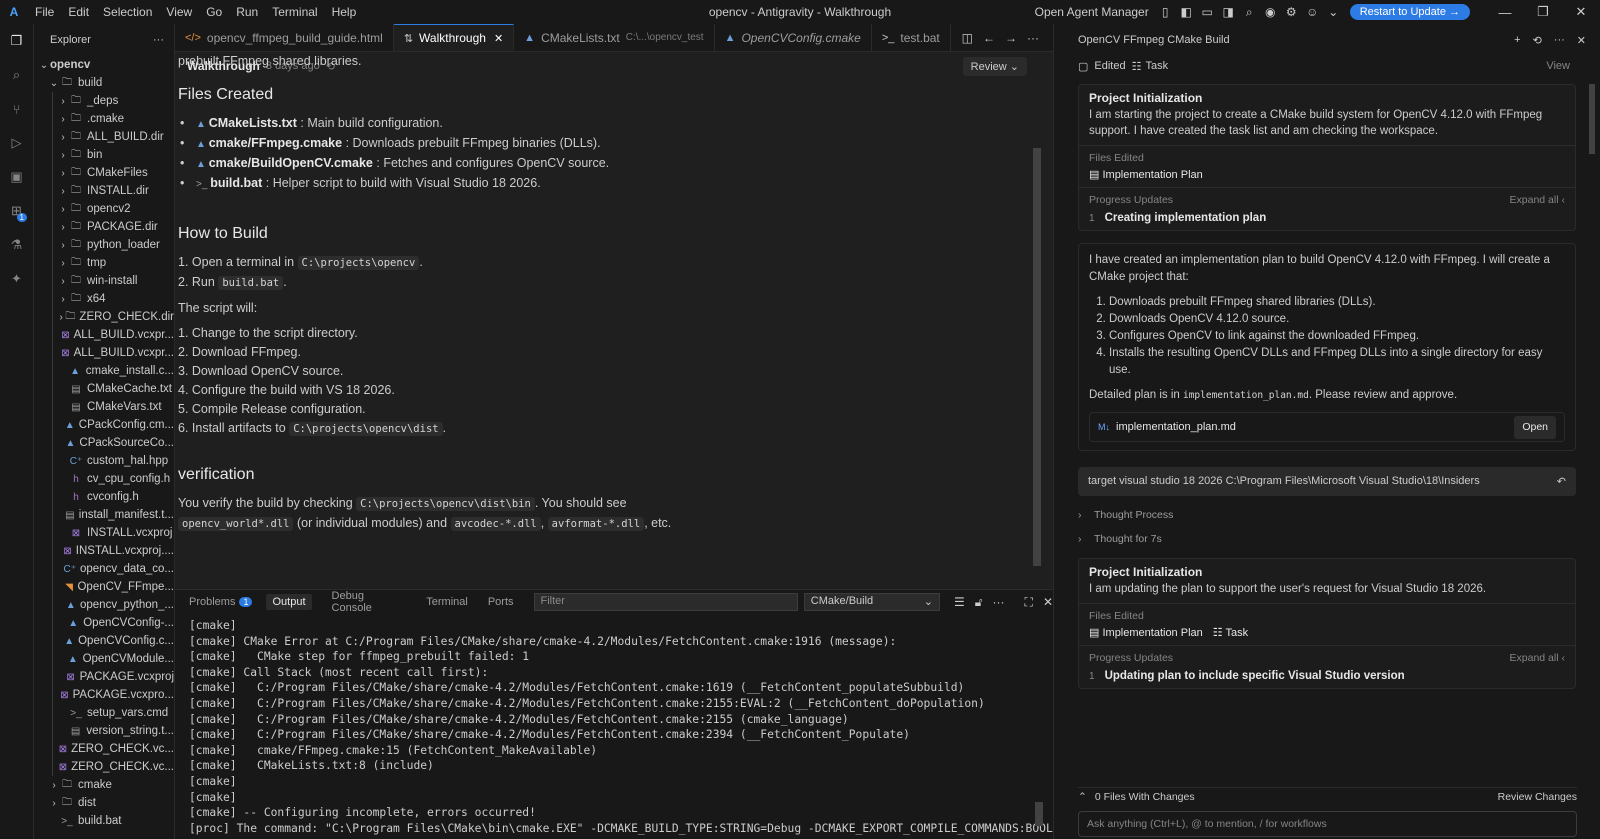 The height and width of the screenshot is (839, 1600). What do you see at coordinates (447, 602) in the screenshot?
I see `tab-terminal: Terminal` at bounding box center [447, 602].